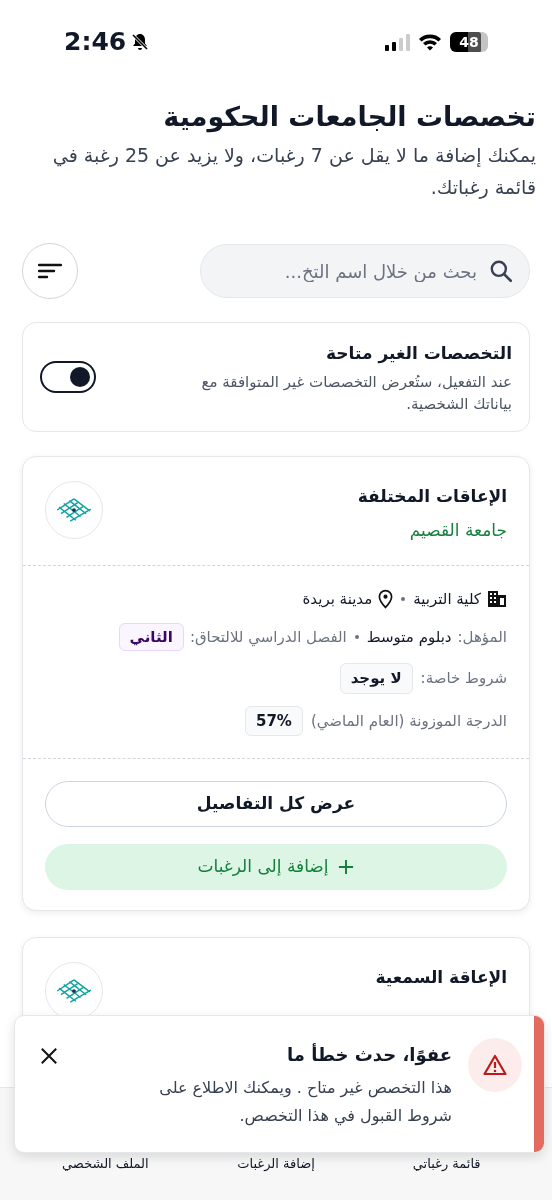 This screenshot has width=552, height=1200. Describe the element at coordinates (68, 377) in the screenshot. I see `toggle-switch` at that location.